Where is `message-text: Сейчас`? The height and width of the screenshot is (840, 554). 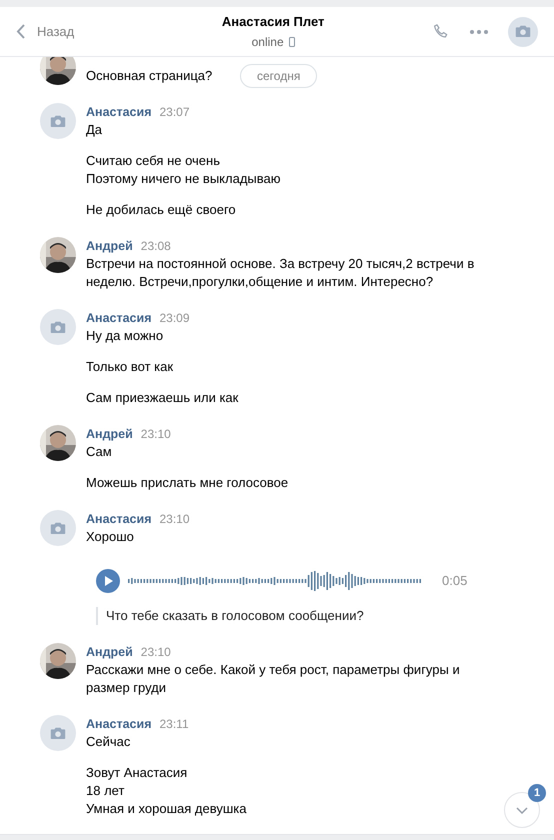
message-text: Сейчас is located at coordinates (108, 742).